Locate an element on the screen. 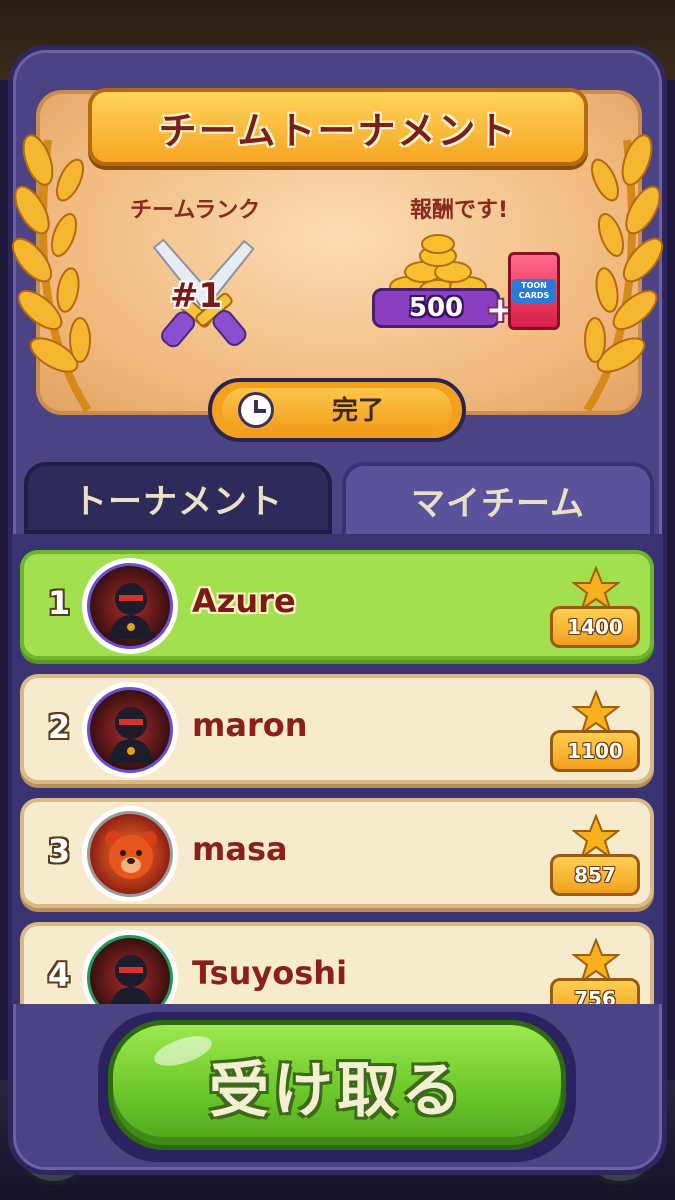 The image size is (675, 1200). title-banner: チームトーナメント is located at coordinates (338, 127).